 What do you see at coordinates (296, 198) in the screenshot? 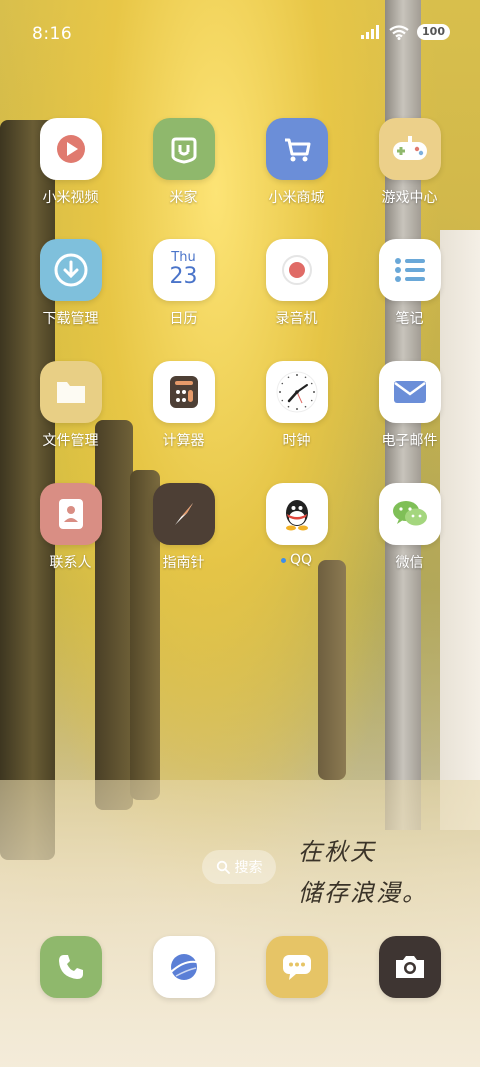
I see `app-label: 小米商城` at bounding box center [296, 198].